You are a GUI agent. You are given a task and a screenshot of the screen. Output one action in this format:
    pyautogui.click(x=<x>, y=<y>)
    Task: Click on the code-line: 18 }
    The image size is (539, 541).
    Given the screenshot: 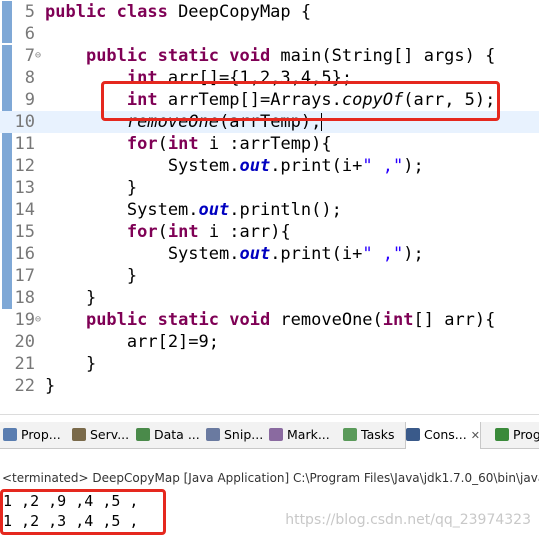 What is the action you would take?
    pyautogui.click(x=269, y=298)
    